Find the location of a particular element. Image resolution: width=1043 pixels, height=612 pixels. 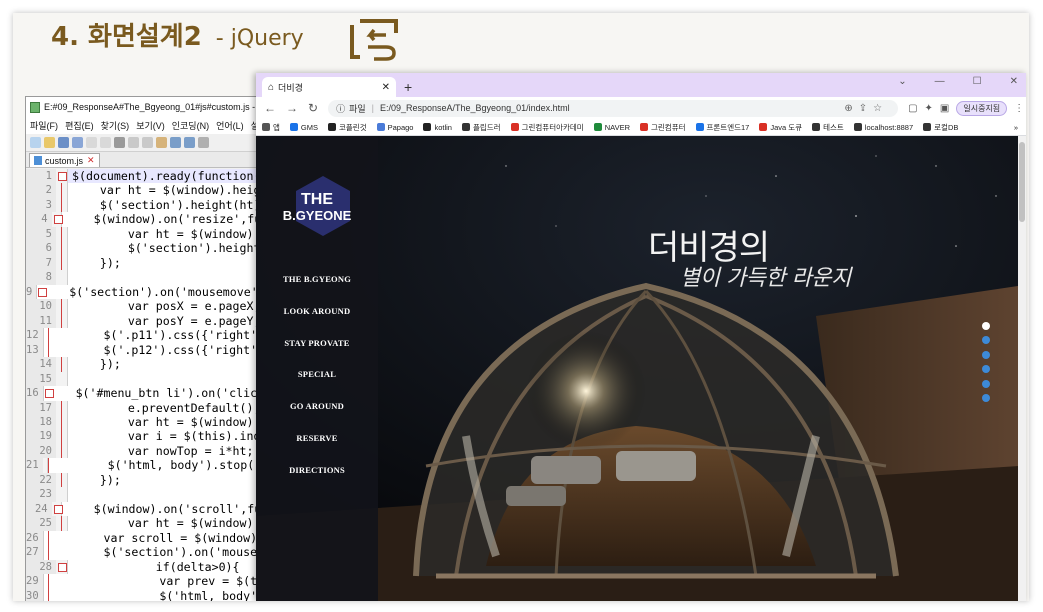

slide-title-sub: - jQuery is located at coordinates (259, 38).